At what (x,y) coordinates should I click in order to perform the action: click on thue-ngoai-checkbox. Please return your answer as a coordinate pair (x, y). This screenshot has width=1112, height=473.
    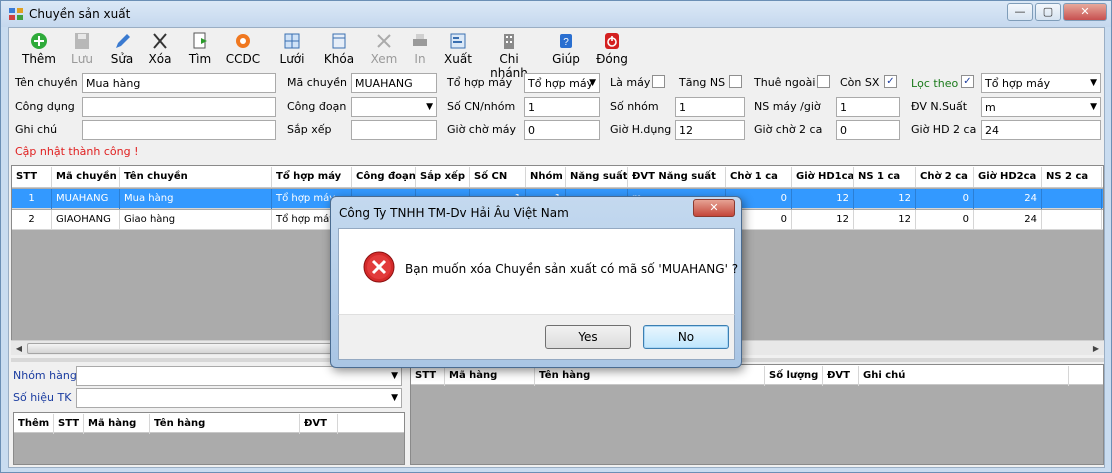
    Looking at the image, I should click on (823, 81).